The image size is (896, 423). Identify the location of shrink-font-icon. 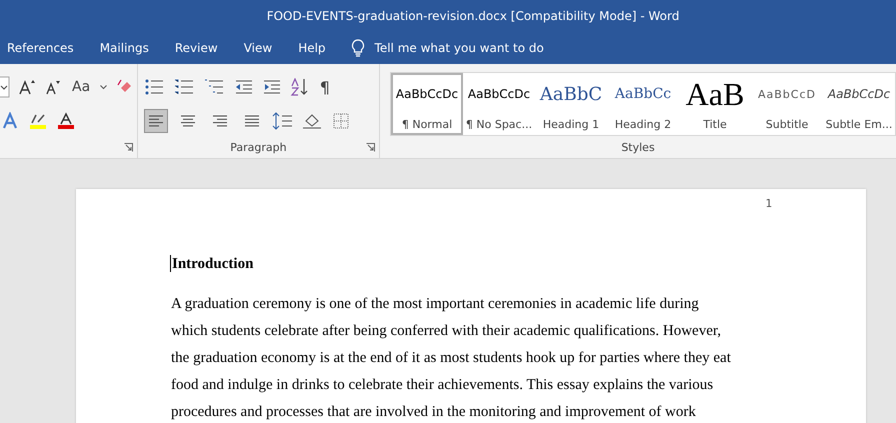
(53, 87).